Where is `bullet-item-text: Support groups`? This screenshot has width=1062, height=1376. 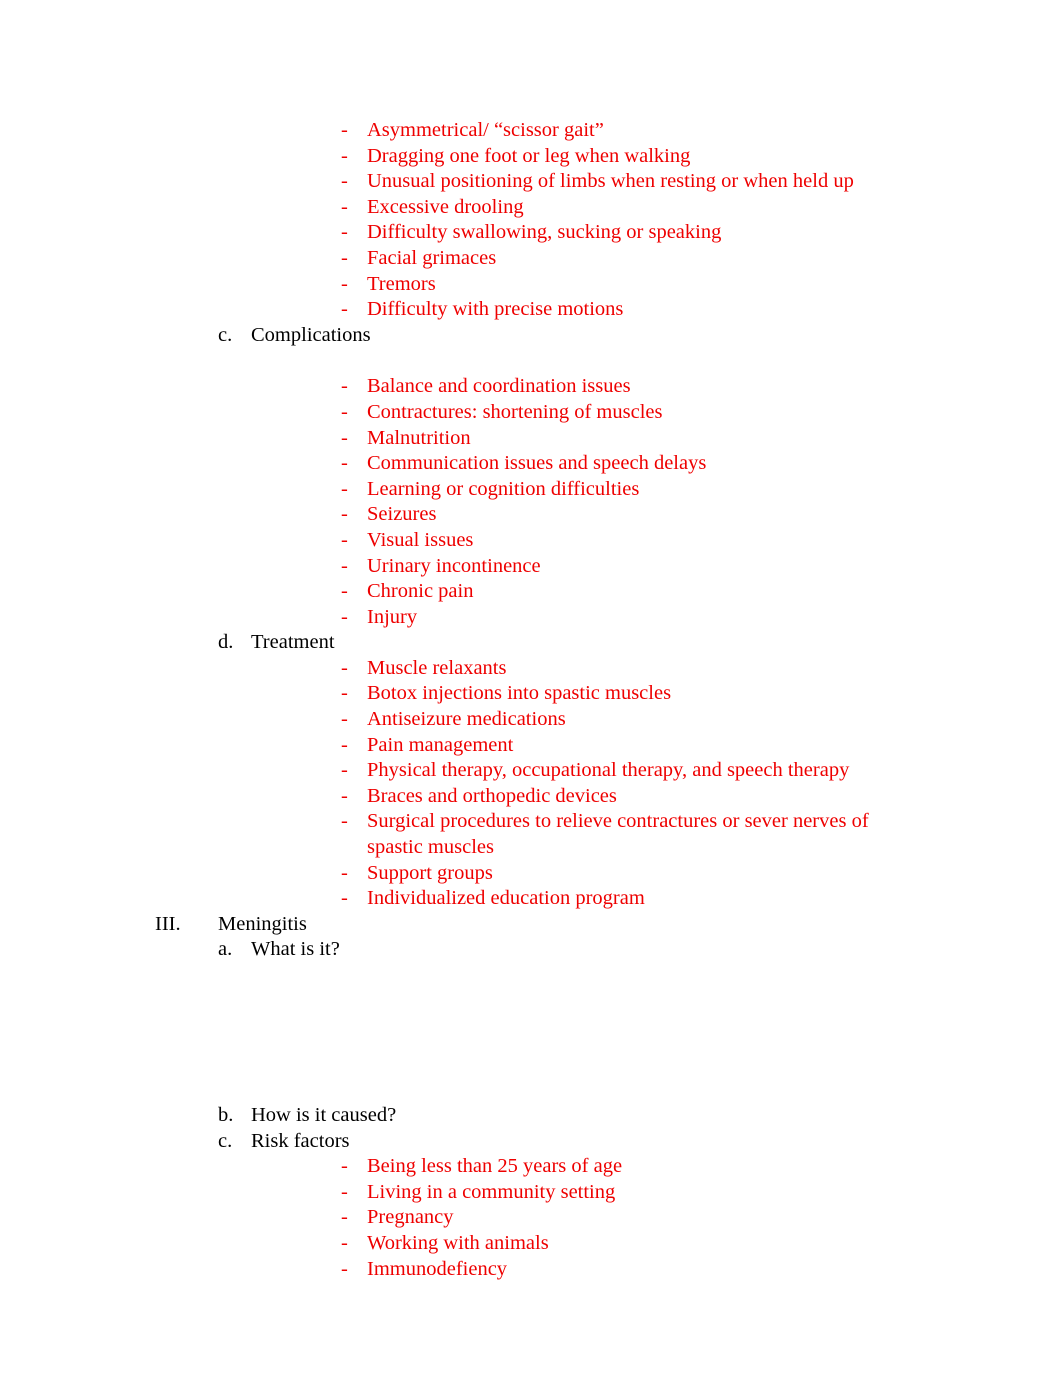 bullet-item-text: Support groups is located at coordinates (430, 872).